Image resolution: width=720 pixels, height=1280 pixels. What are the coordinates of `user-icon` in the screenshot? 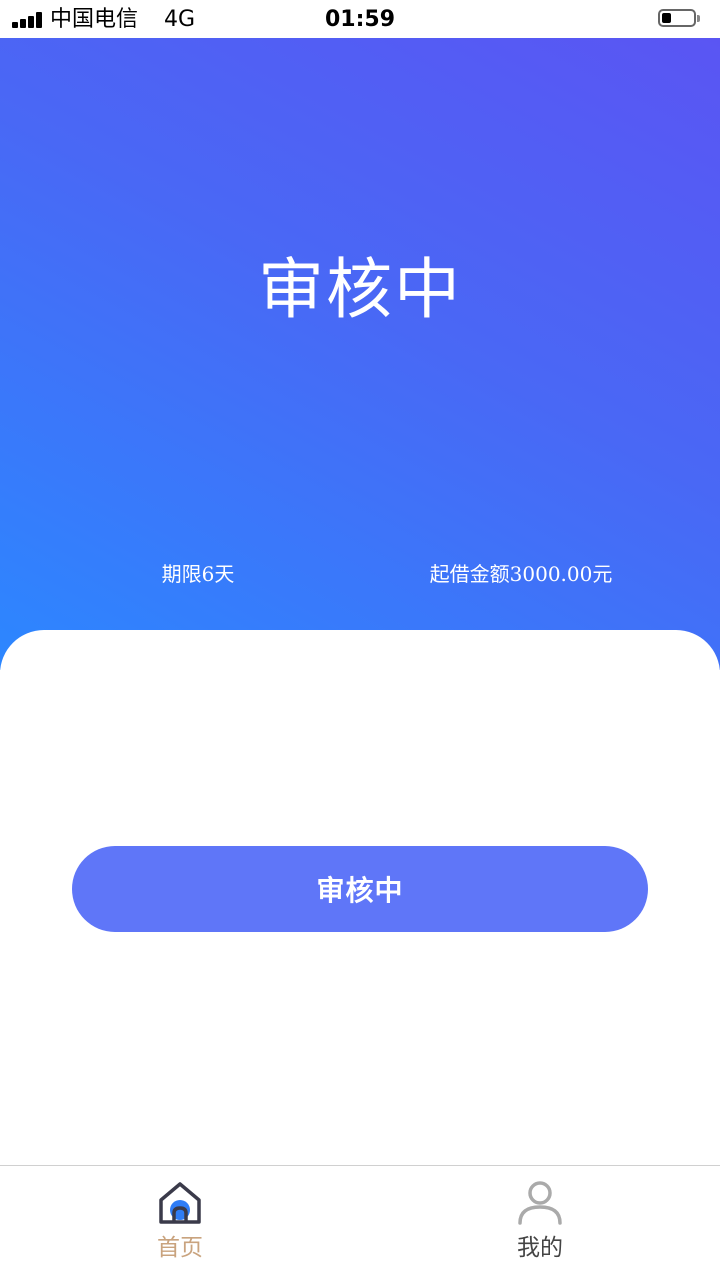 It's located at (540, 1203).